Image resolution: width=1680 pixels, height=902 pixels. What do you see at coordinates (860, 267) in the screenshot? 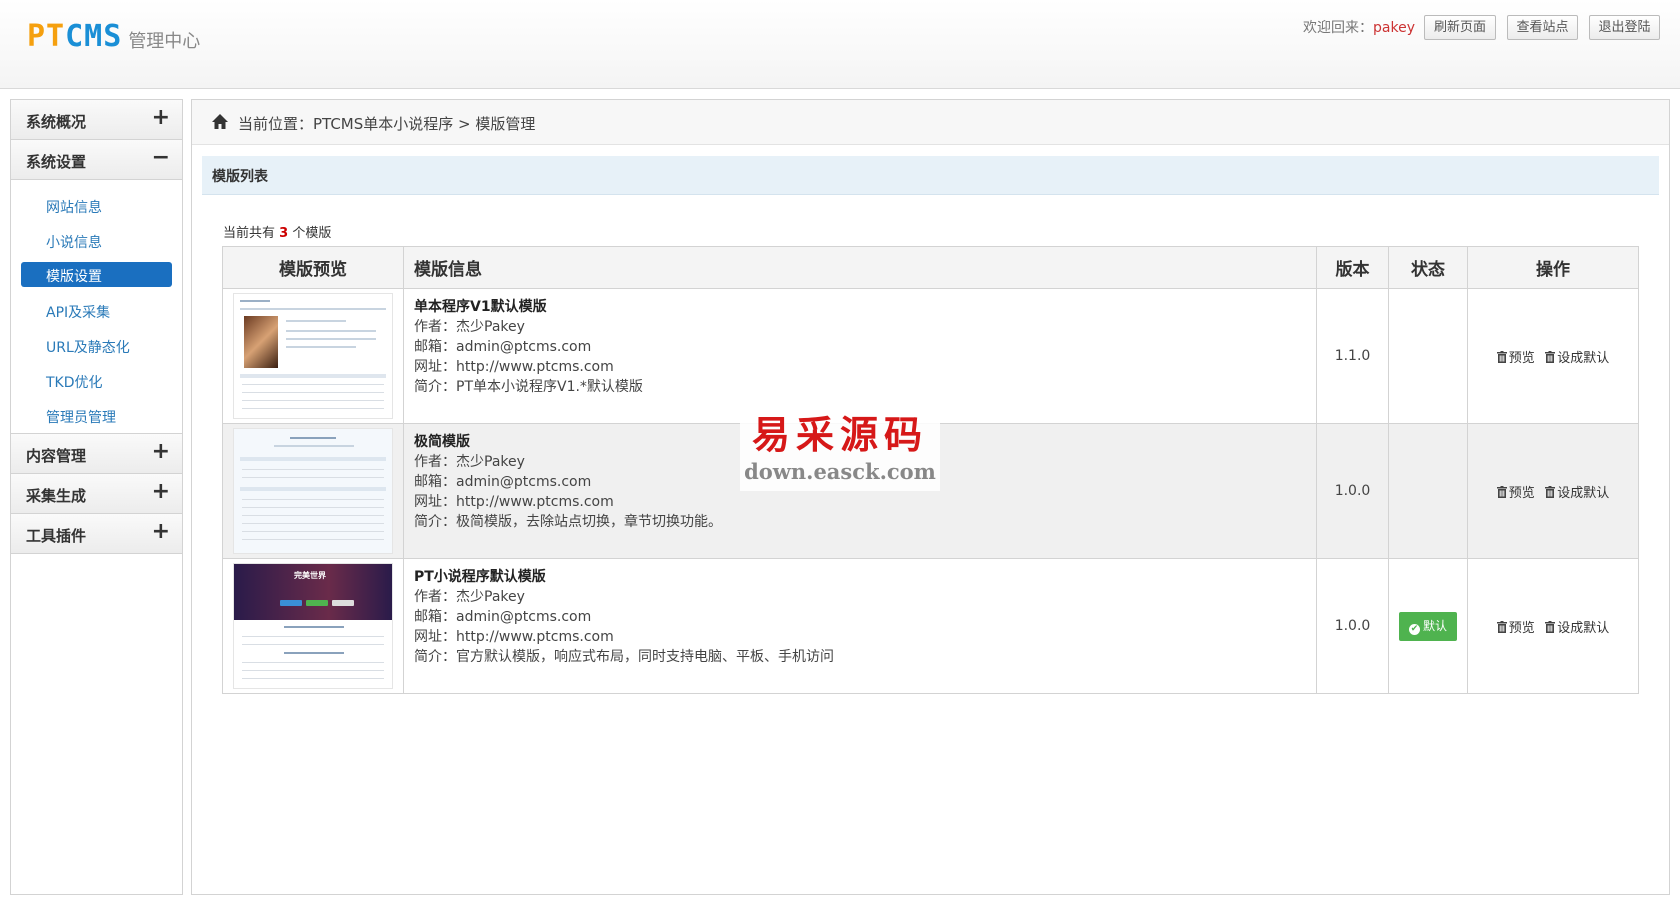
I see `col-info: 模版信息` at bounding box center [860, 267].